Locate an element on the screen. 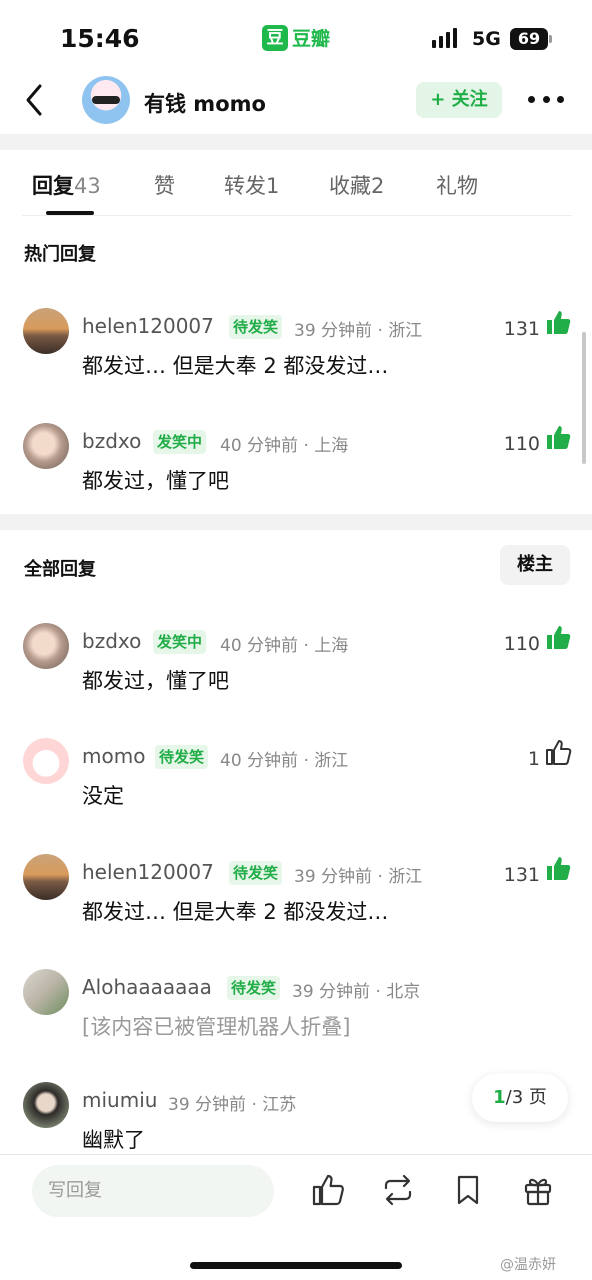 Image resolution: width=592 pixels, height=1280 pixels. tab-bar: 回复43 赞 转发1 收藏2 礼物 is located at coordinates (296, 183).